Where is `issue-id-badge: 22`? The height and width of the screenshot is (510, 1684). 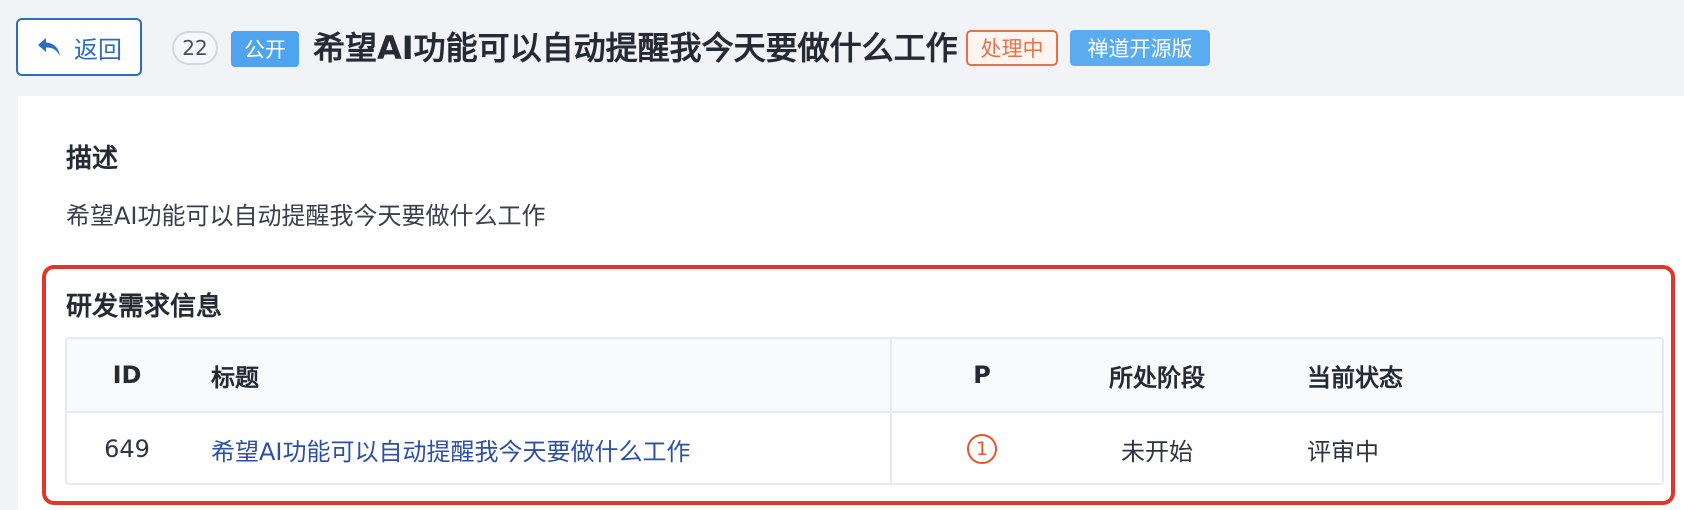 issue-id-badge: 22 is located at coordinates (195, 48).